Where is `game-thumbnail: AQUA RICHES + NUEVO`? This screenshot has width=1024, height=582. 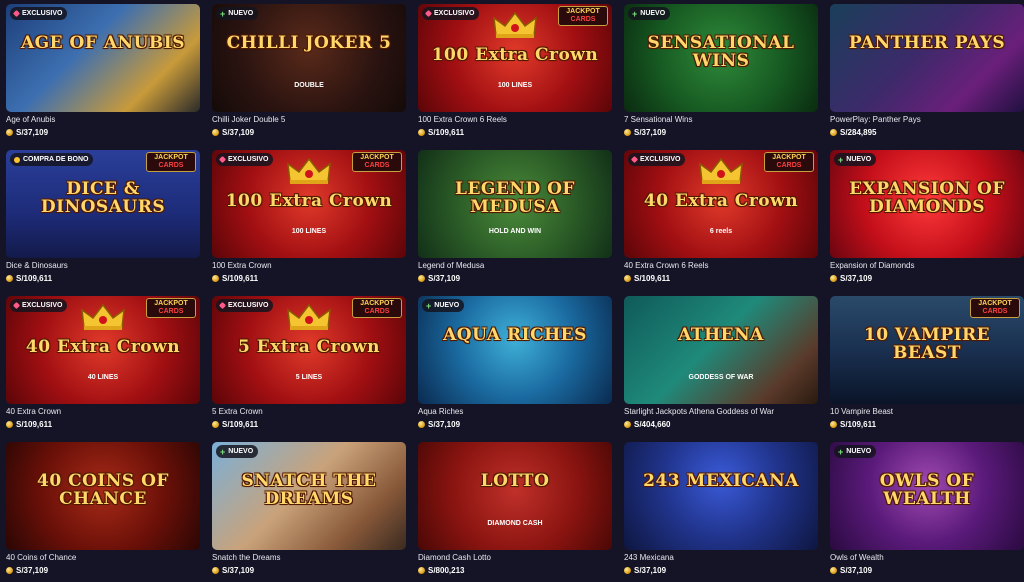 game-thumbnail: AQUA RICHES + NUEVO is located at coordinates (515, 350).